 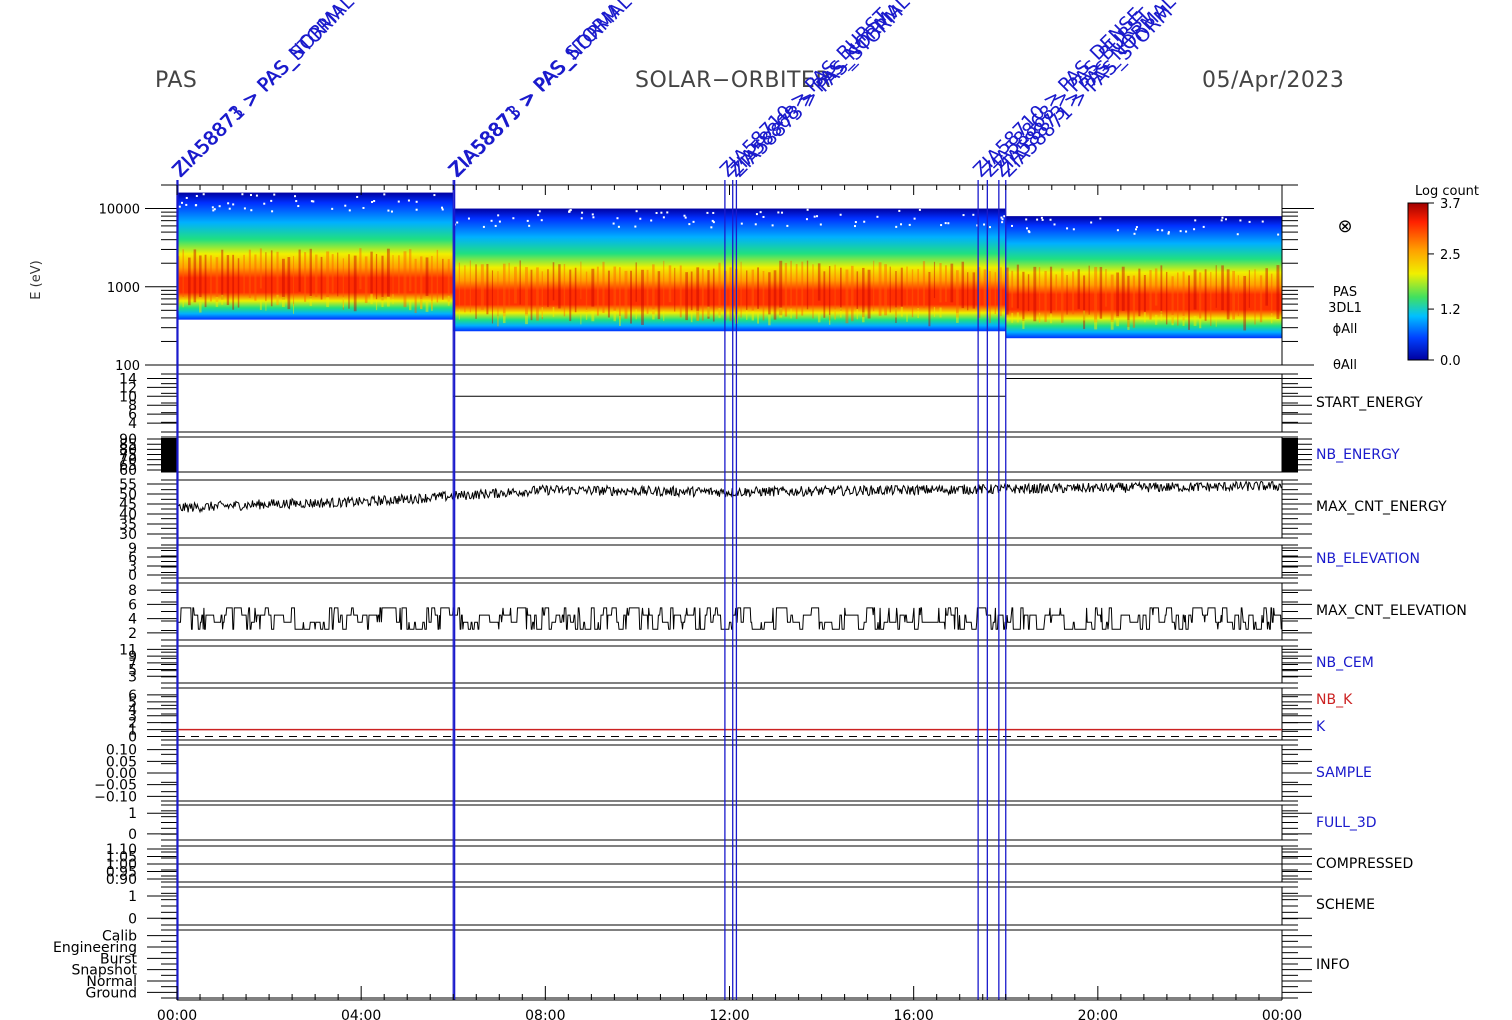 I want to click on dense-tick-block, so click(x=1290, y=455).